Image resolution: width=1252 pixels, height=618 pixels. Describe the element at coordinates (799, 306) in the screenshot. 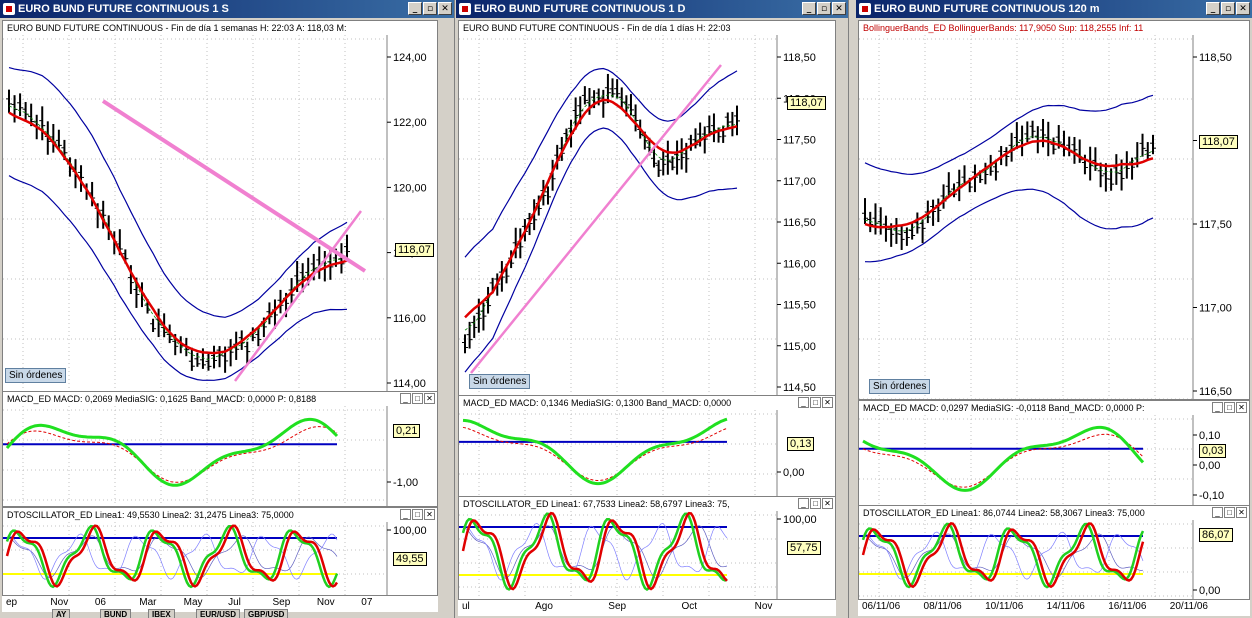

I see `axis-tick-label: 115,50` at that location.